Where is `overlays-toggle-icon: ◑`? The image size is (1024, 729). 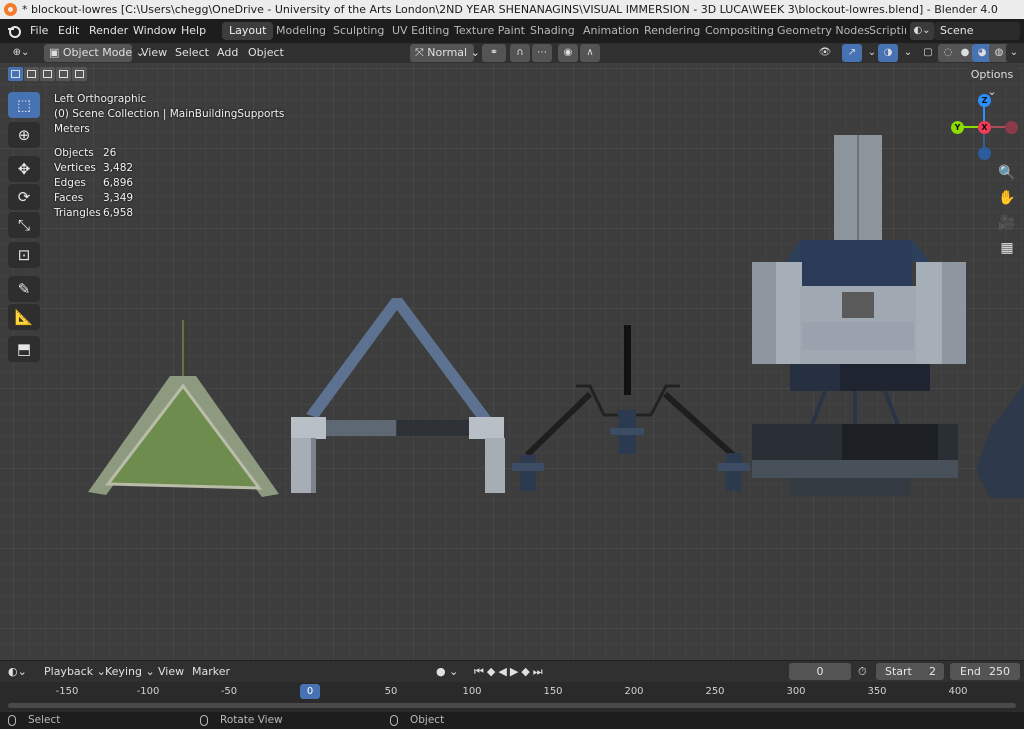
overlays-toggle-icon: ◑ is located at coordinates (888, 53).